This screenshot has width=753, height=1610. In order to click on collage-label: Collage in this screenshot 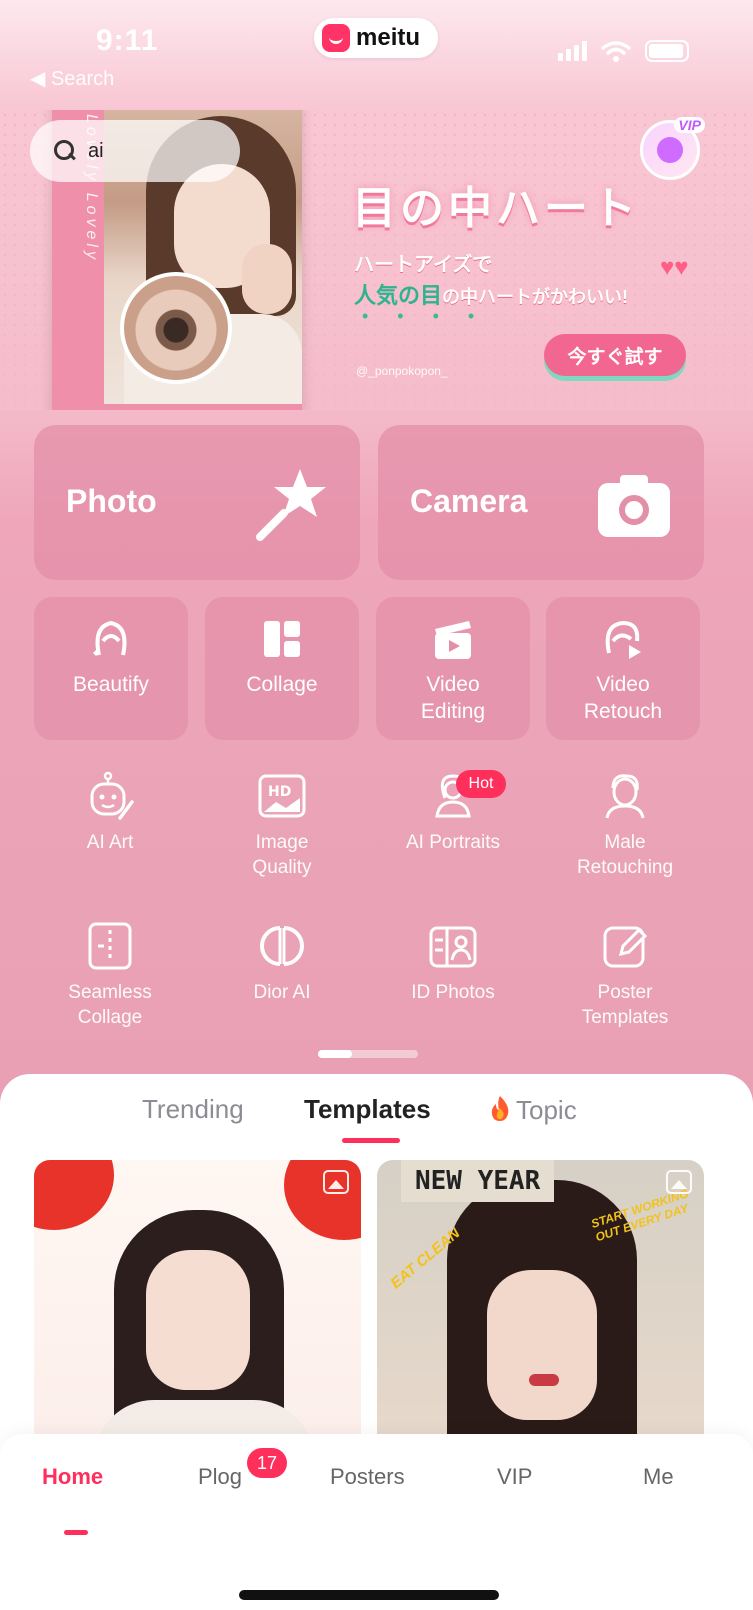, I will do `click(282, 684)`.